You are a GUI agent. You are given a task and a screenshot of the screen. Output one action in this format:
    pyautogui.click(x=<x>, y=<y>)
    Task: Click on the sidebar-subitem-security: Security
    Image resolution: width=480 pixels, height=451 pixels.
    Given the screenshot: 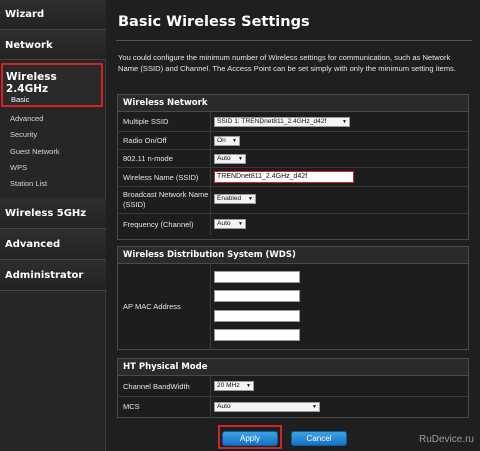 What is the action you would take?
    pyautogui.click(x=23, y=134)
    